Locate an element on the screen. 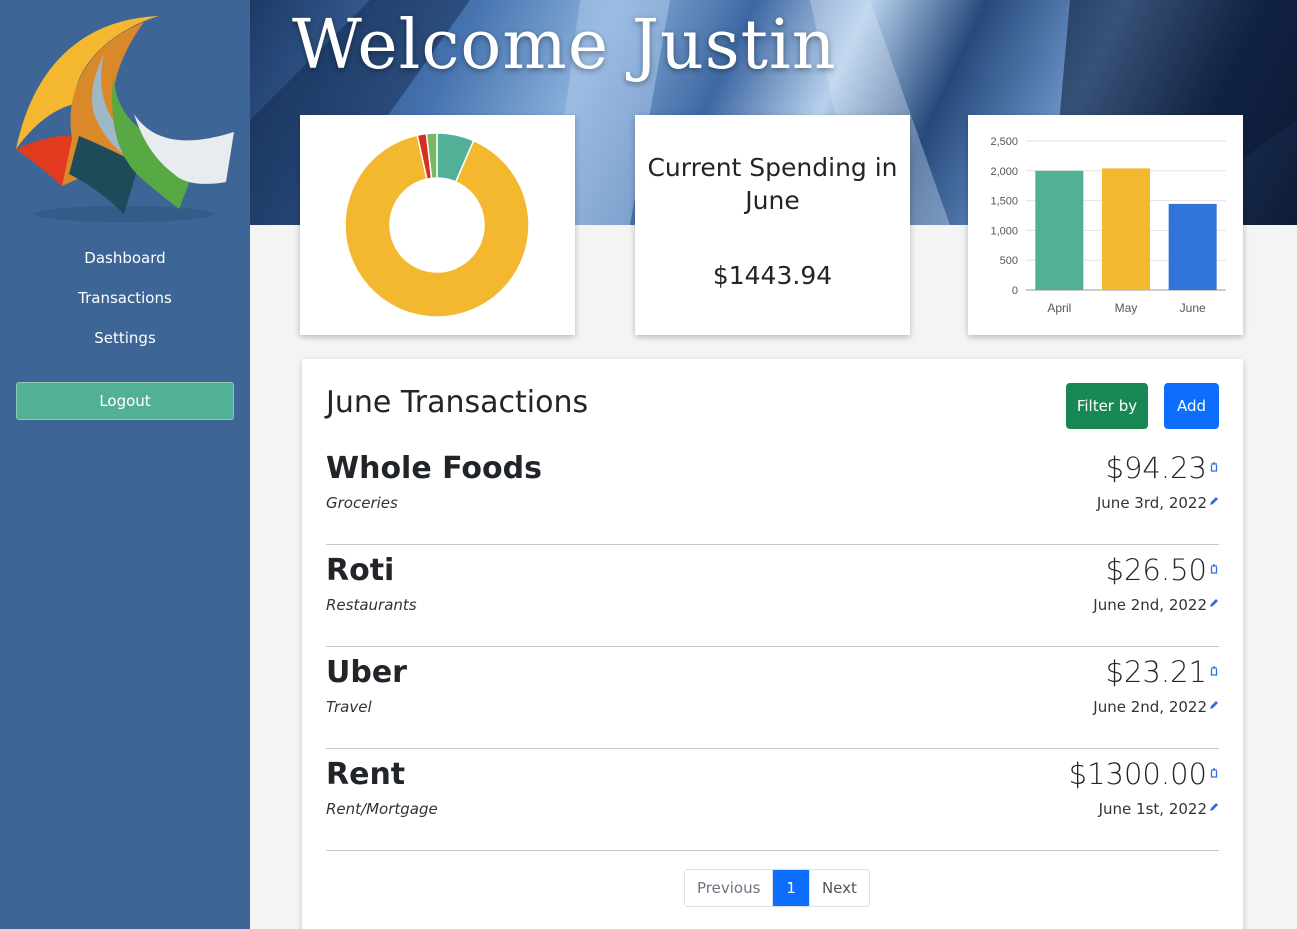 Image resolution: width=1297 pixels, height=929 pixels. nav-transactions: Transactions is located at coordinates (125, 305).